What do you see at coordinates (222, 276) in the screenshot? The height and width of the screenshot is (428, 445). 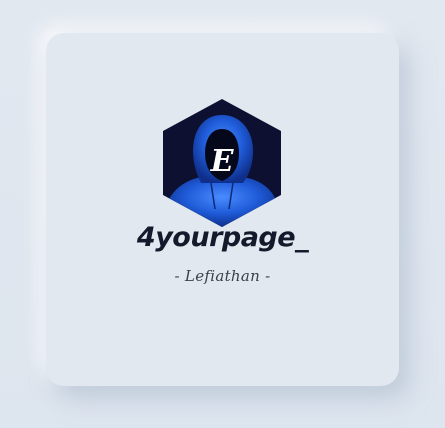 I see `tagline: - Lefiathan -` at bounding box center [222, 276].